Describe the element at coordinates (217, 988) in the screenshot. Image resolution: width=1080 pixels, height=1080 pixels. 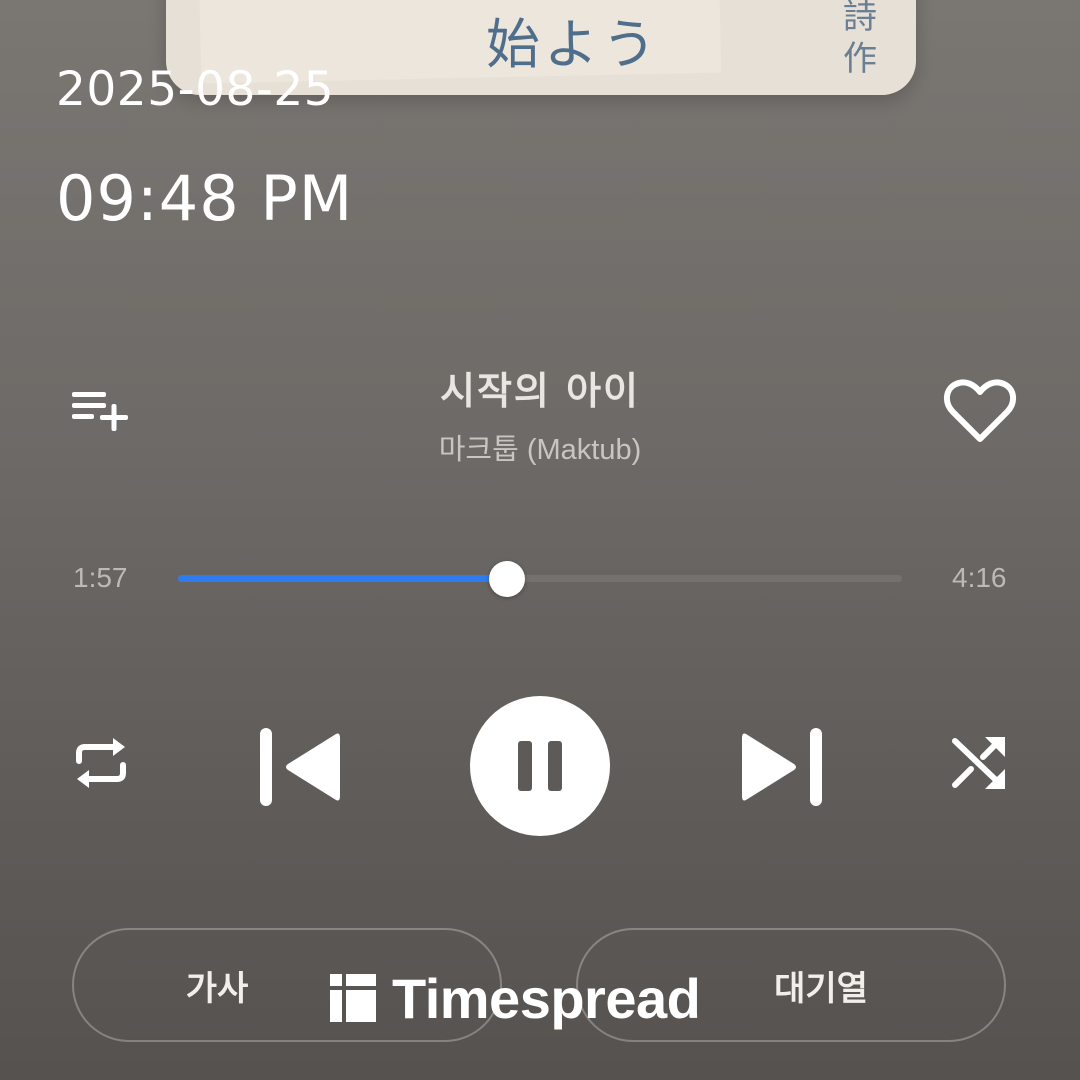
I see `lyrics-label: 가사` at that location.